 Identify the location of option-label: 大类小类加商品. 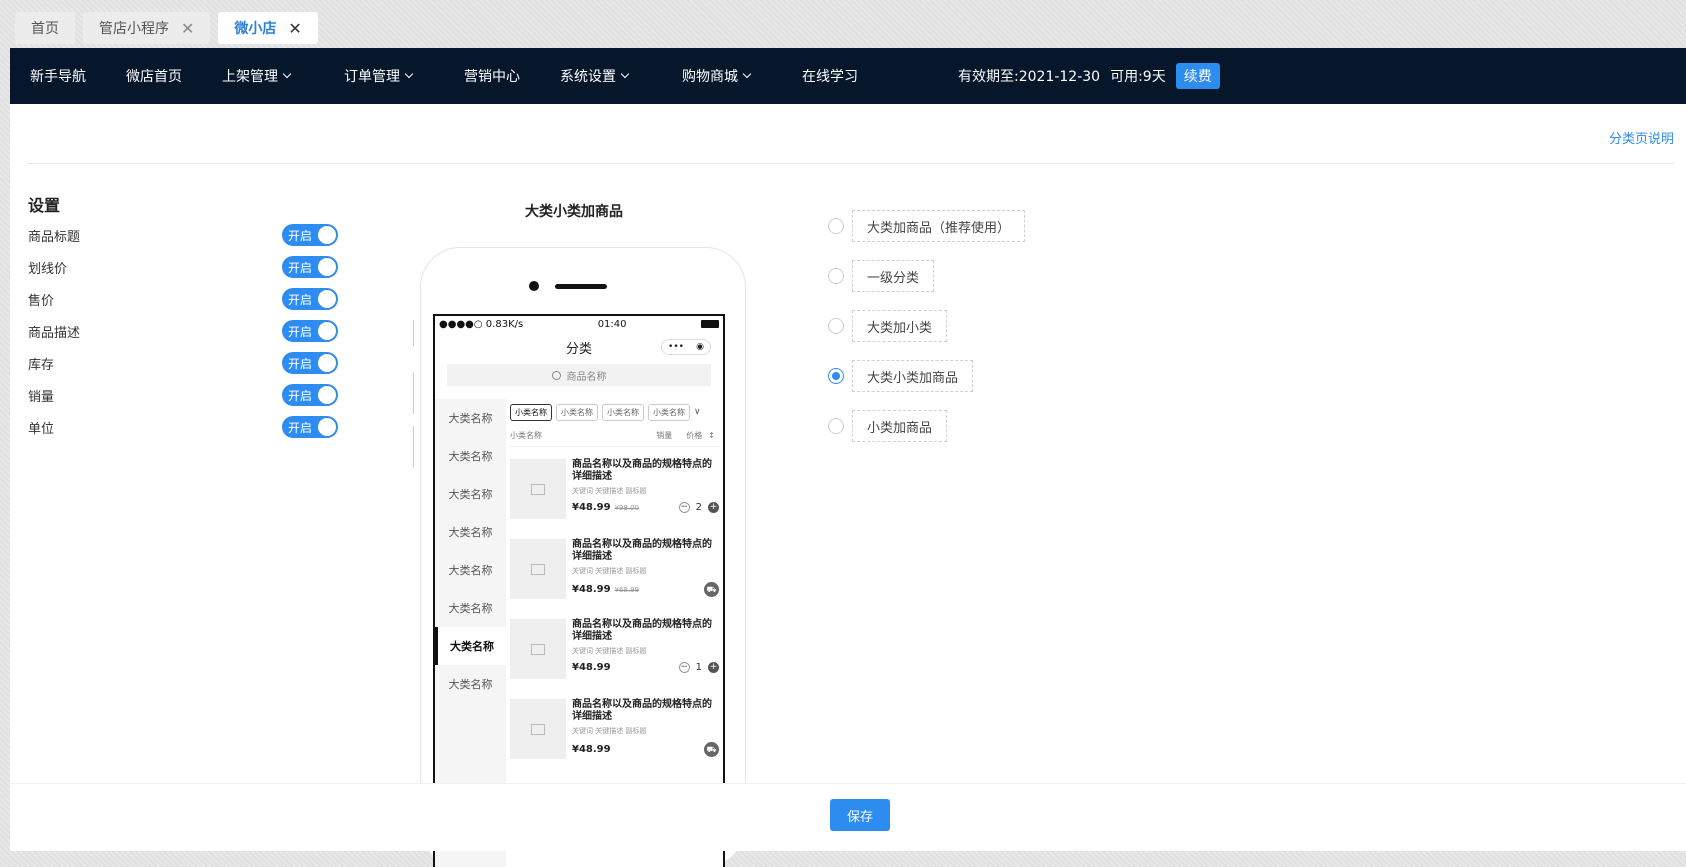
(913, 376).